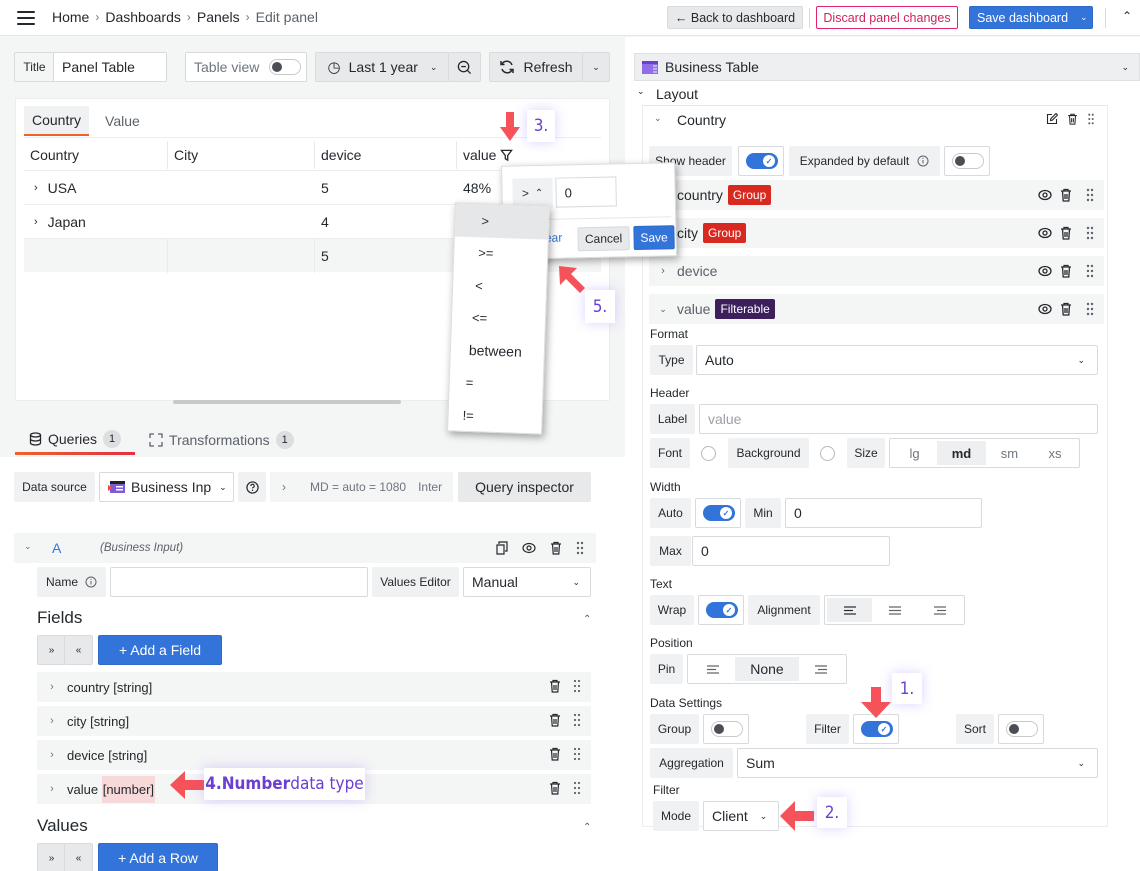  What do you see at coordinates (122, 121) in the screenshot?
I see `panel-tab-value: Value` at bounding box center [122, 121].